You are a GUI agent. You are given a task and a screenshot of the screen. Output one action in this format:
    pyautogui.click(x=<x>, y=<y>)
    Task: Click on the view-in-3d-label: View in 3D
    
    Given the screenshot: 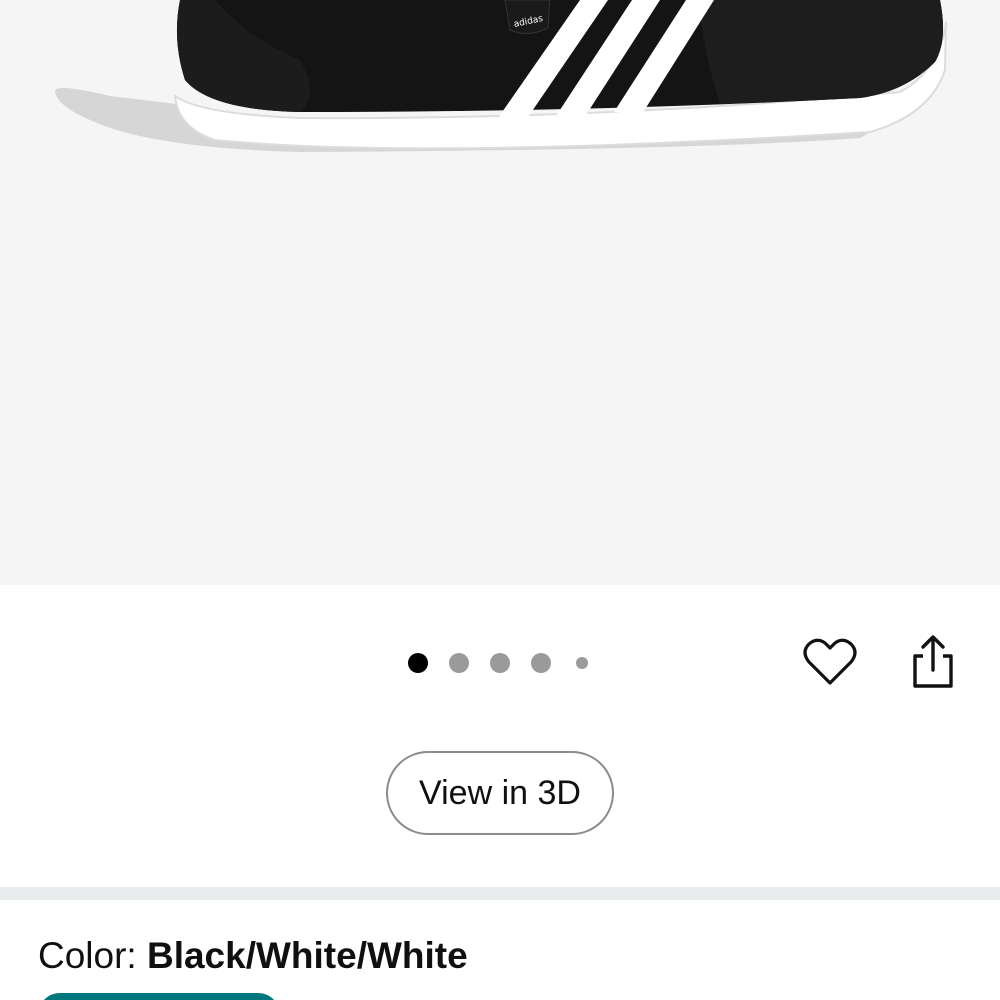 What is the action you would take?
    pyautogui.click(x=500, y=792)
    